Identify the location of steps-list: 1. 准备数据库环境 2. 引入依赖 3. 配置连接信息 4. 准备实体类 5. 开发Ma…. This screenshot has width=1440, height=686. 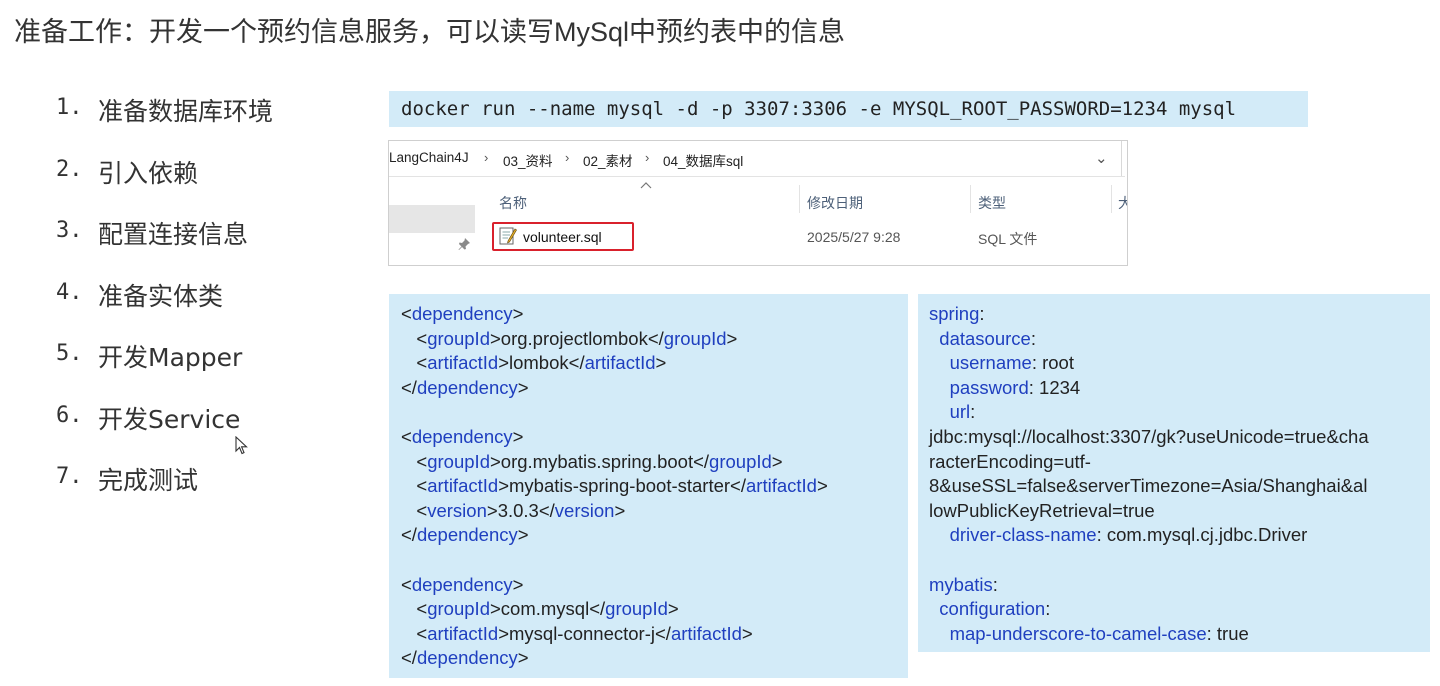
(164, 307).